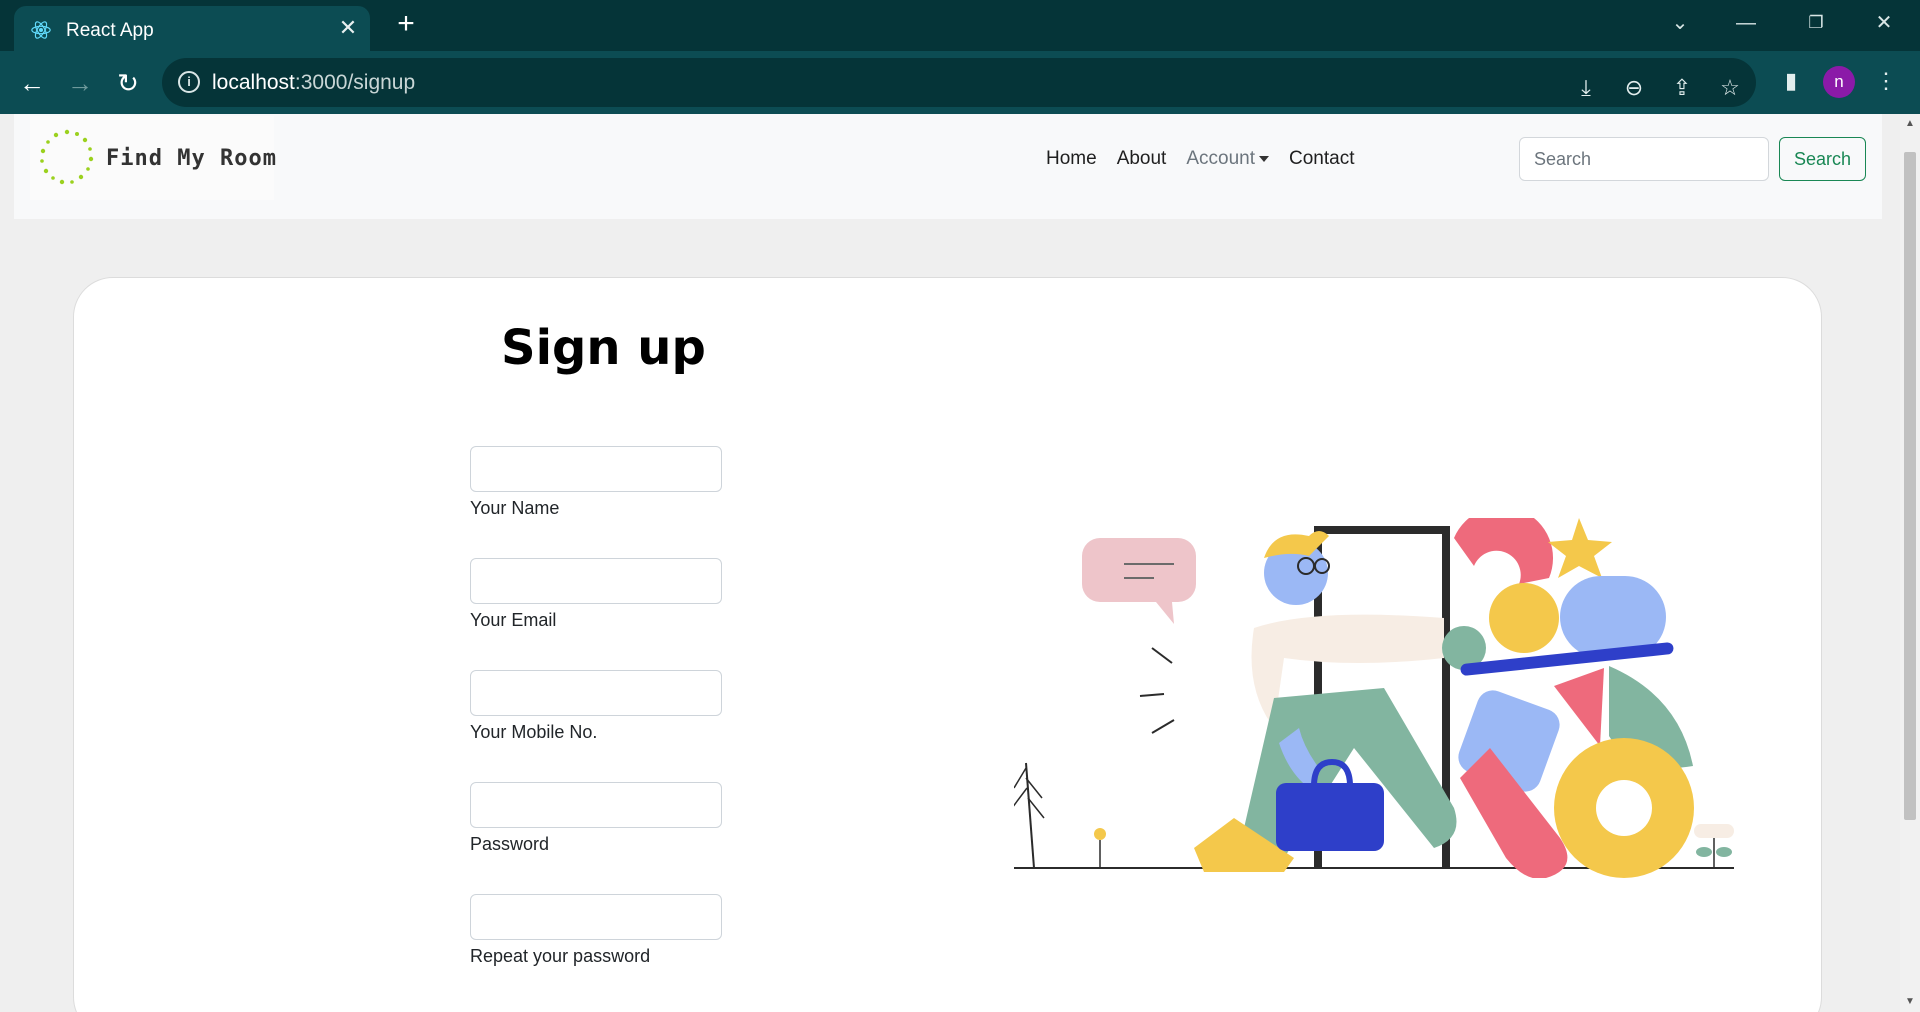 The image size is (1920, 1012). Describe the element at coordinates (128, 83) in the screenshot. I see `reload-icon: ↻` at that location.